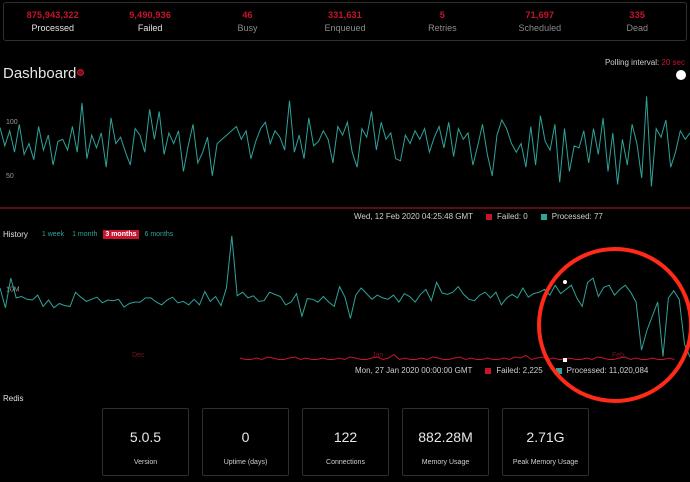  What do you see at coordinates (442, 15) in the screenshot?
I see `stat-value: 5` at bounding box center [442, 15].